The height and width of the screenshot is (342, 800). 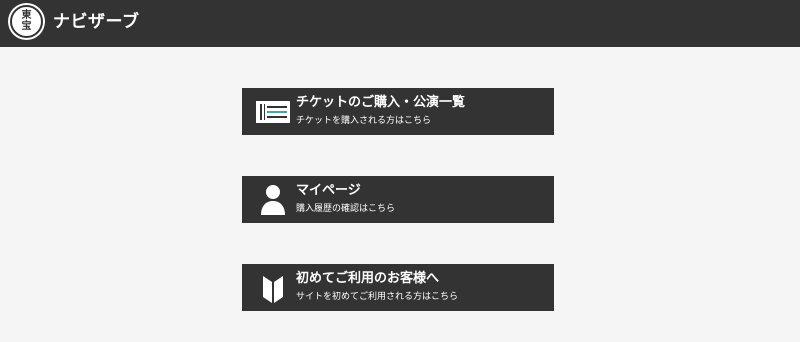 What do you see at coordinates (273, 200) in the screenshot?
I see `user-icon` at bounding box center [273, 200].